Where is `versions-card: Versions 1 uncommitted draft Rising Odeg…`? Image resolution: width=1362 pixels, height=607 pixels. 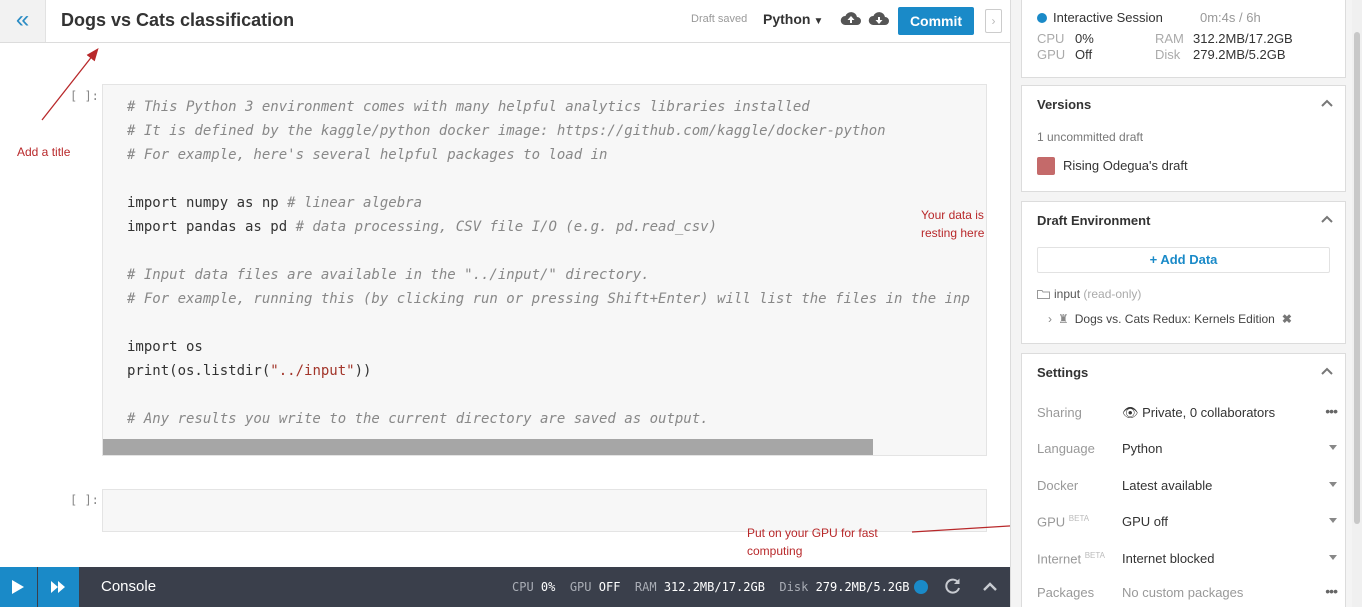
versions-card: Versions 1 uncommitted draft Rising Odeg… is located at coordinates (1183, 138).